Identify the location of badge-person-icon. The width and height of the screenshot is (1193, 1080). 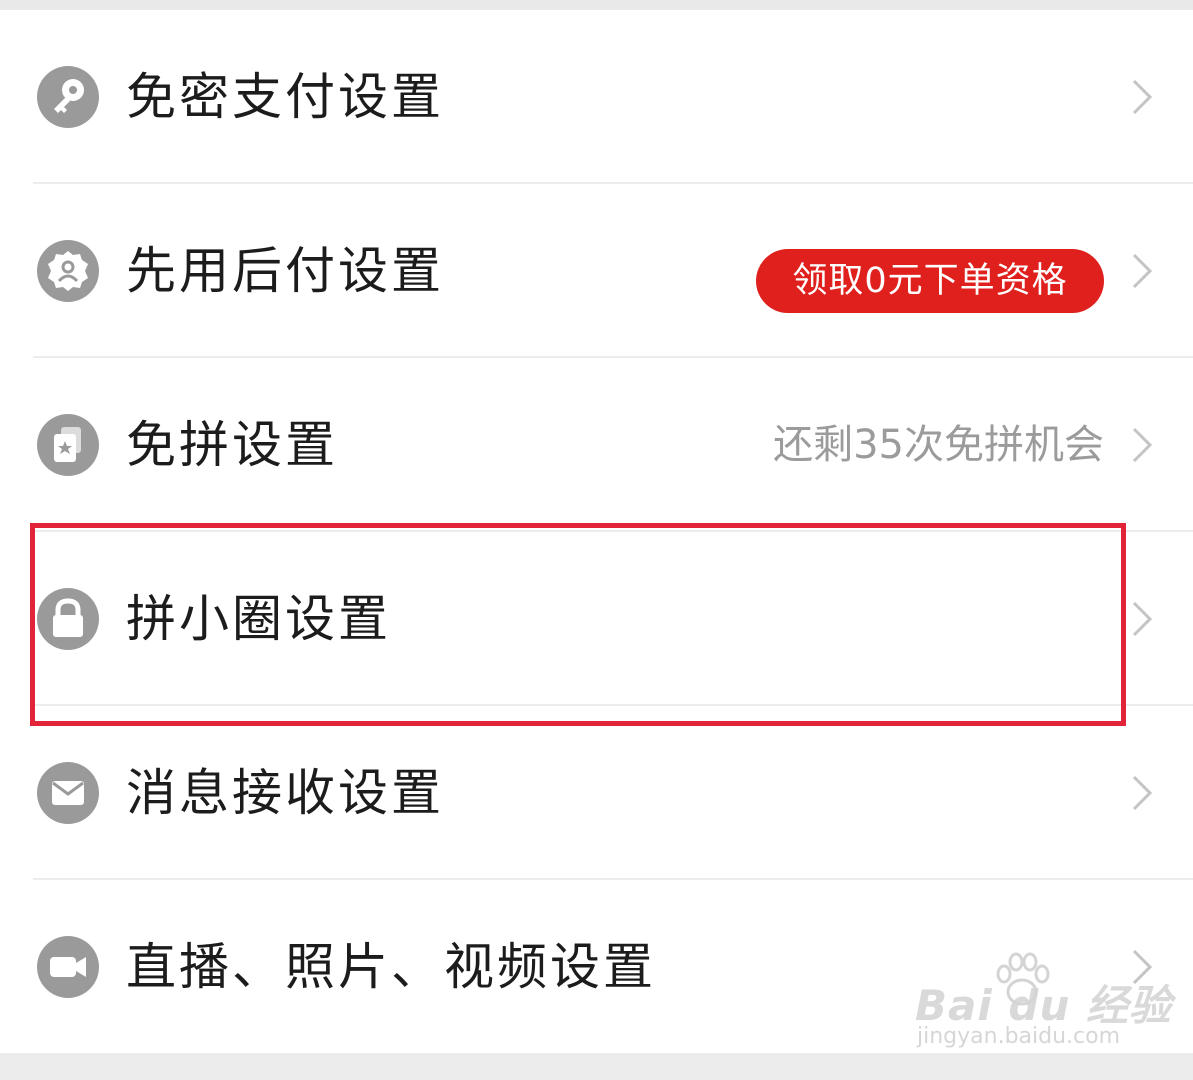
(68, 271).